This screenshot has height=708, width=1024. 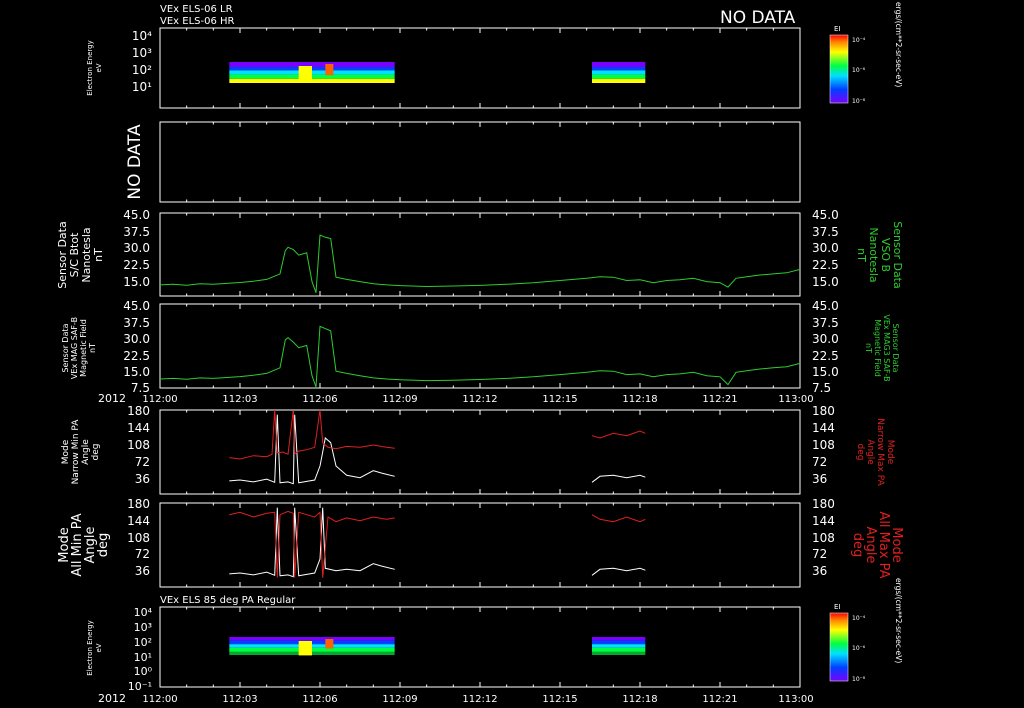 What do you see at coordinates (140, 649) in the screenshot?
I see `panel7-yticks: 10⁴ 10³ 10² 10¹ 10⁰ 10⁻¹` at bounding box center [140, 649].